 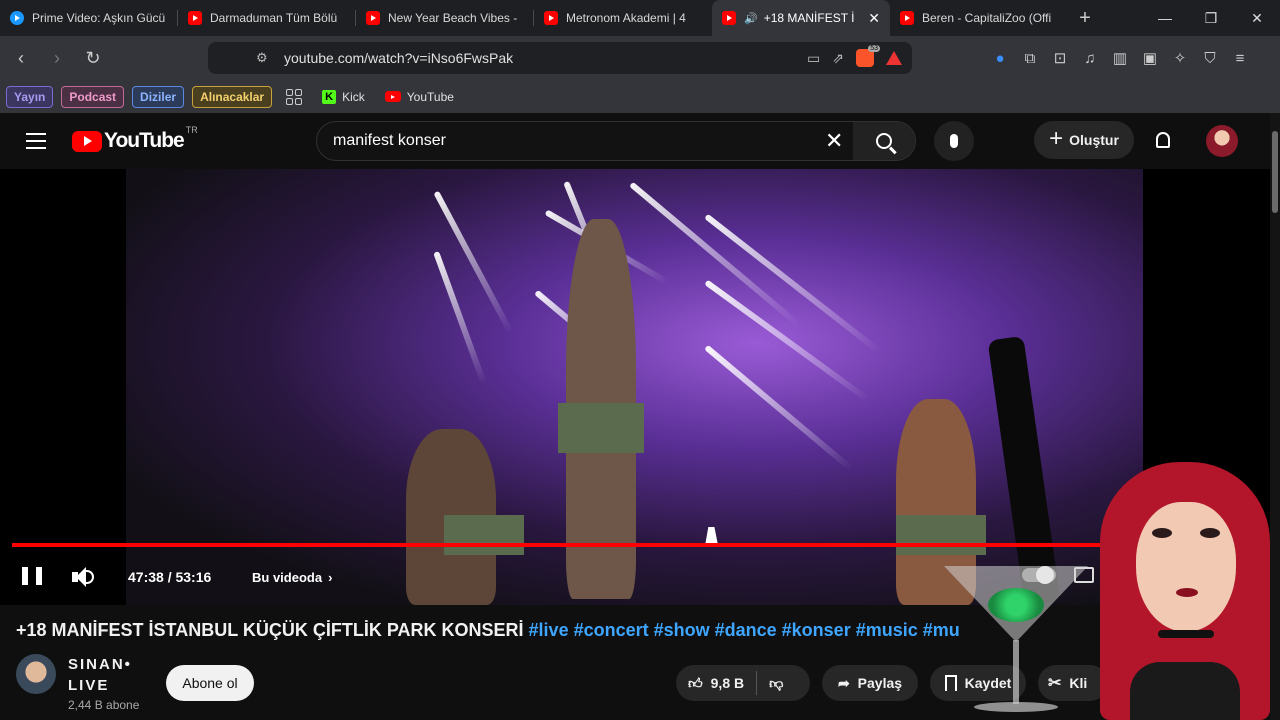 What do you see at coordinates (83, 577) in the screenshot?
I see `volume-icon` at bounding box center [83, 577].